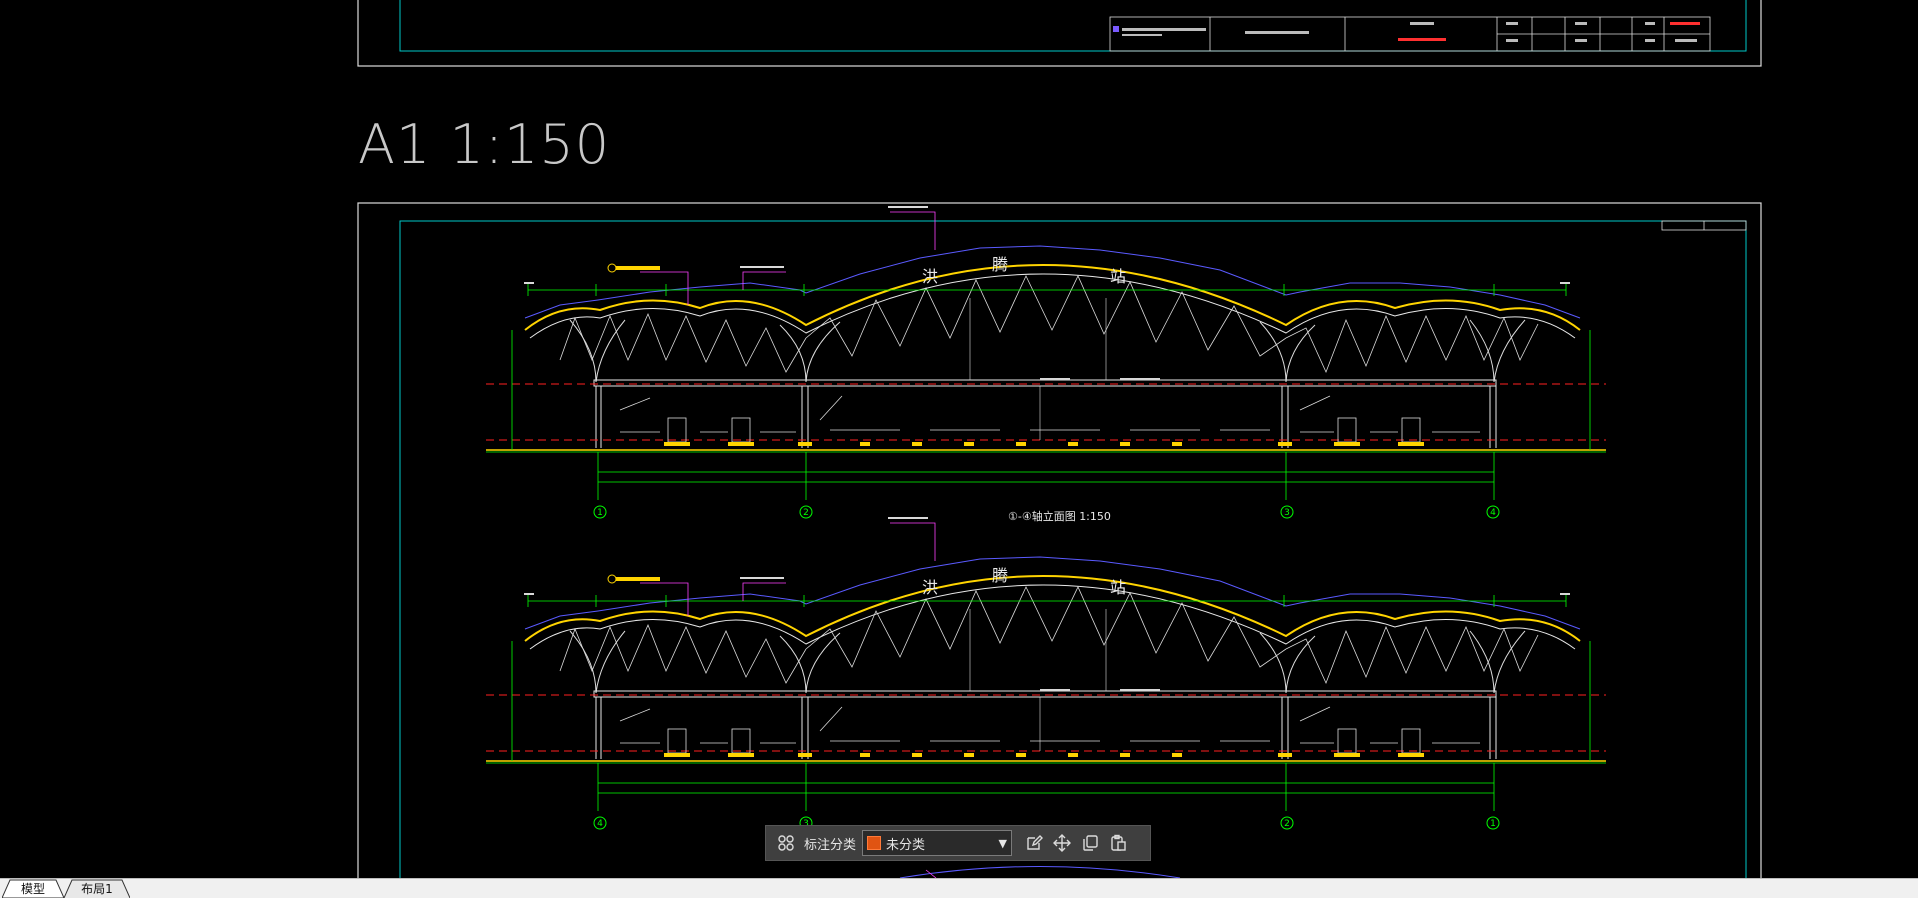  What do you see at coordinates (484, 144) in the screenshot?
I see `scale-label: A1 1:150` at bounding box center [484, 144].